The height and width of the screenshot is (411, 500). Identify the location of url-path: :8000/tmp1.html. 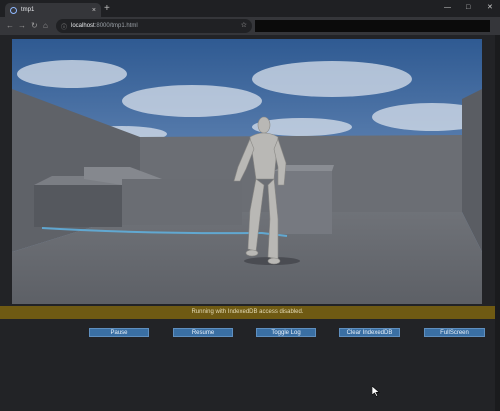
(116, 26).